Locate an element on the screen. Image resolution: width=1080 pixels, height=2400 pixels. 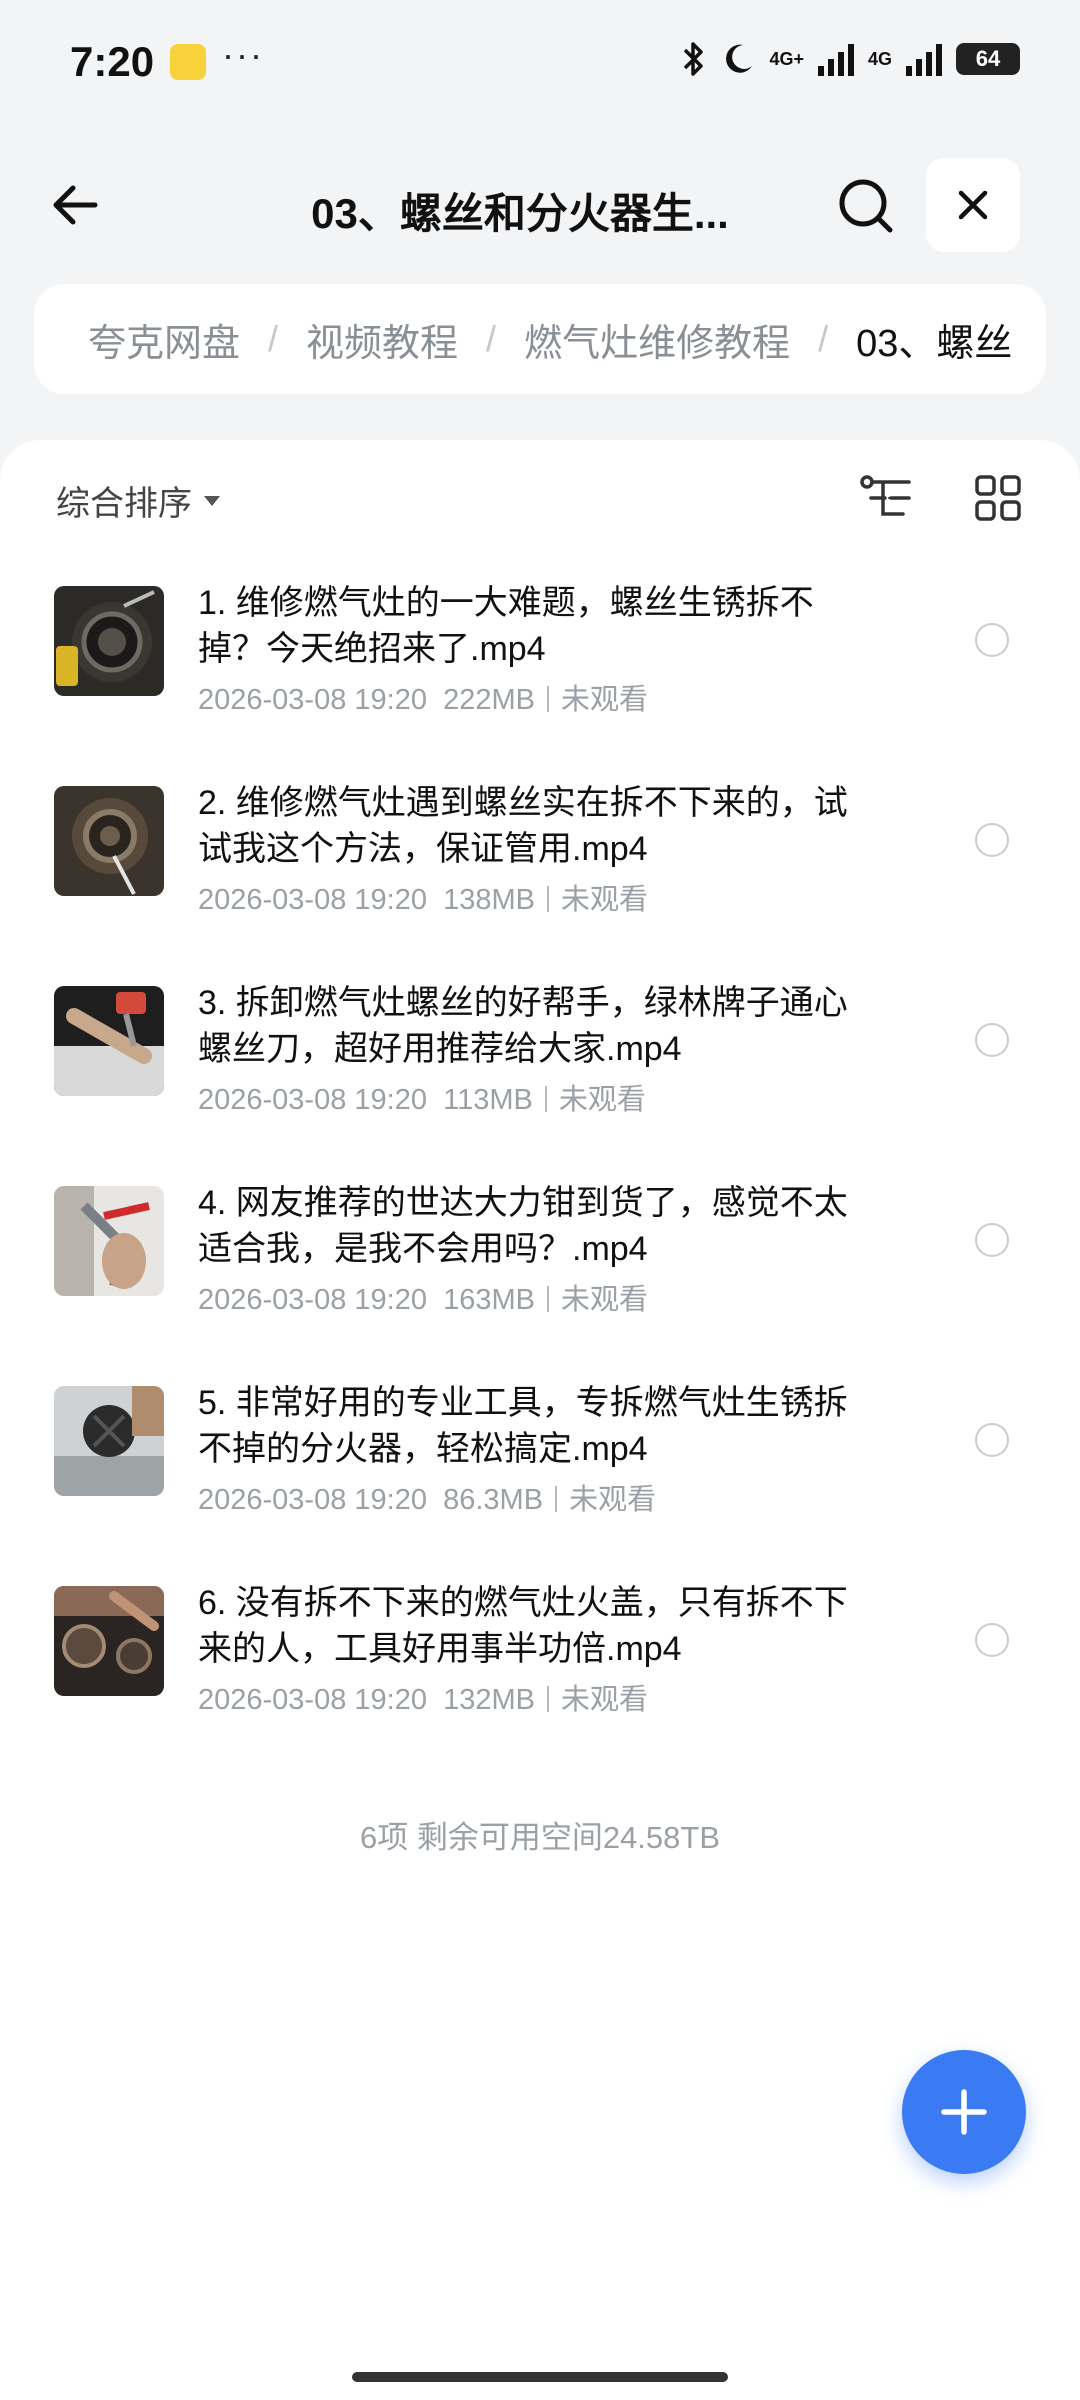
home-indicator is located at coordinates (540, 2377).